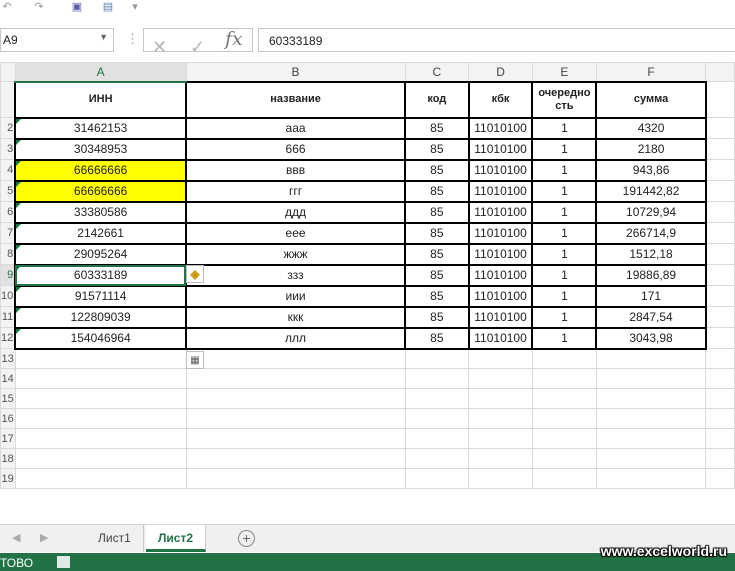  What do you see at coordinates (39, 6) in the screenshot?
I see `redo-icon: ↷` at bounding box center [39, 6].